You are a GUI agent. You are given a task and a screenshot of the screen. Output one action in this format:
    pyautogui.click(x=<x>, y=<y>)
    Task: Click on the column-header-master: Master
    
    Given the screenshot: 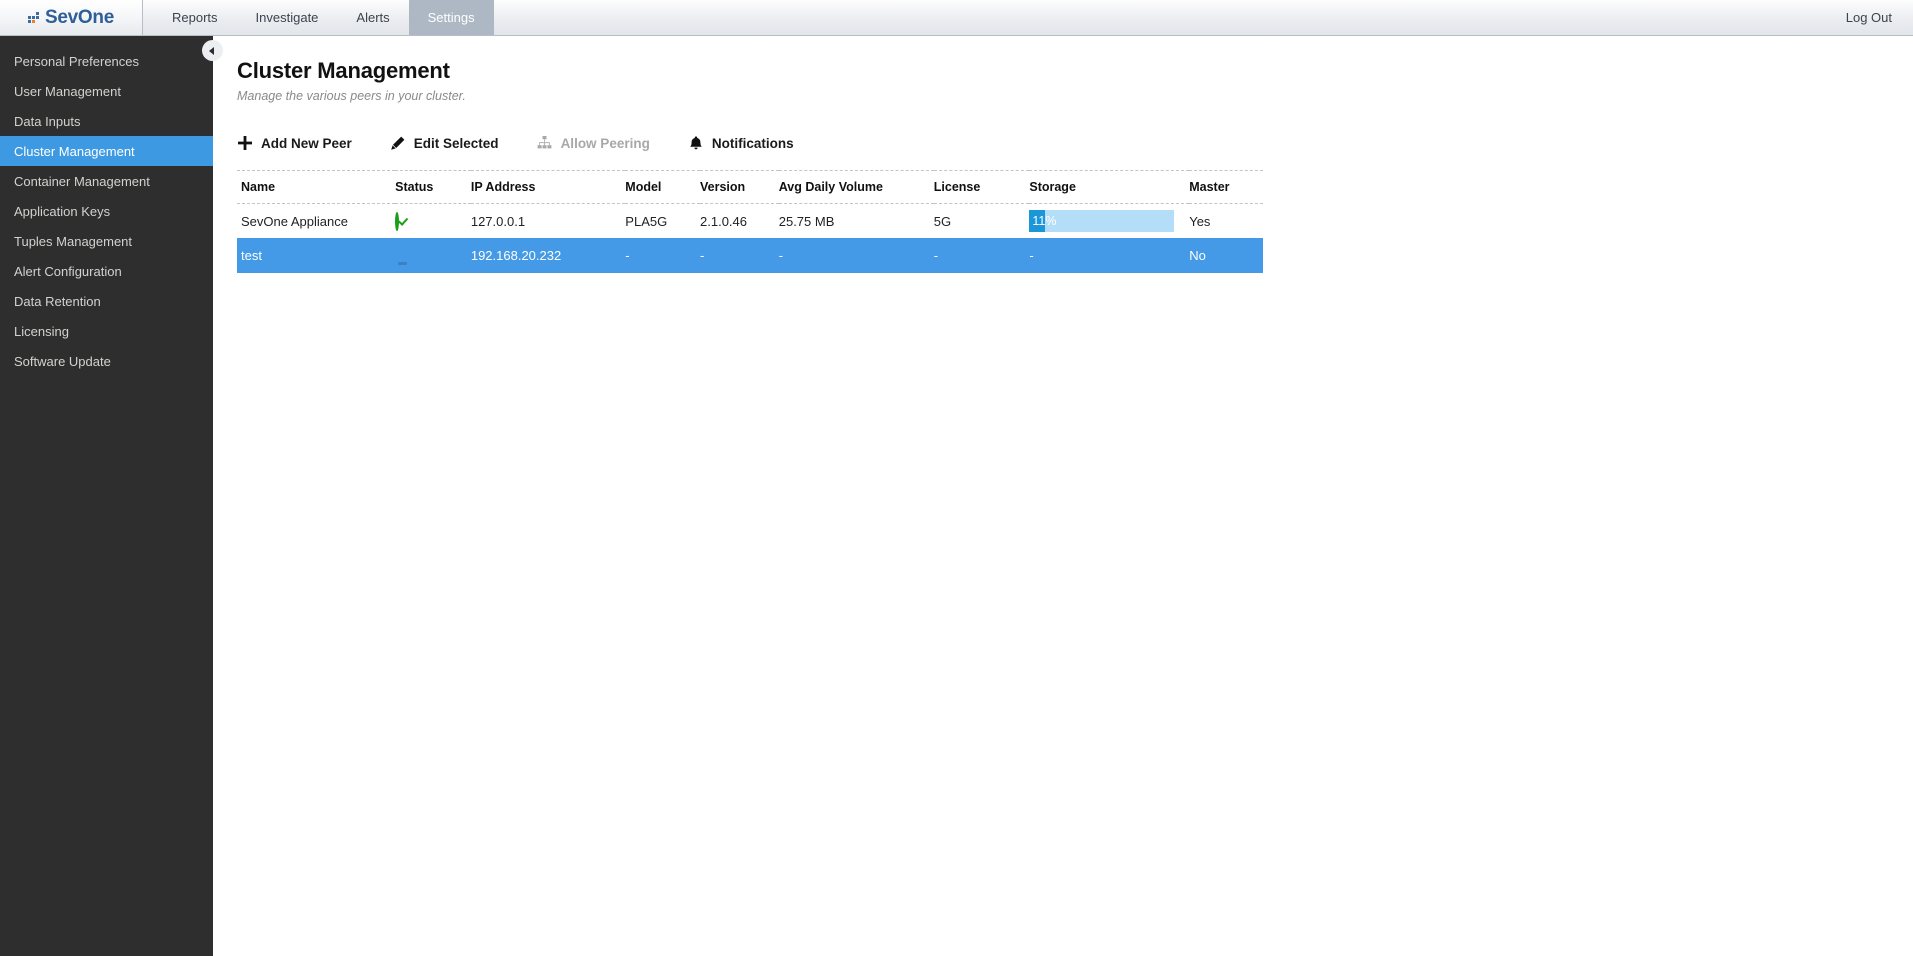 What is the action you would take?
    pyautogui.click(x=1226, y=187)
    